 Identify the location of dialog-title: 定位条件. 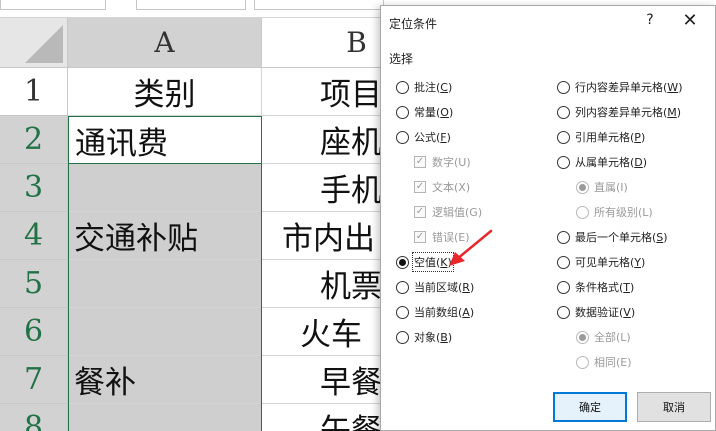
(413, 24).